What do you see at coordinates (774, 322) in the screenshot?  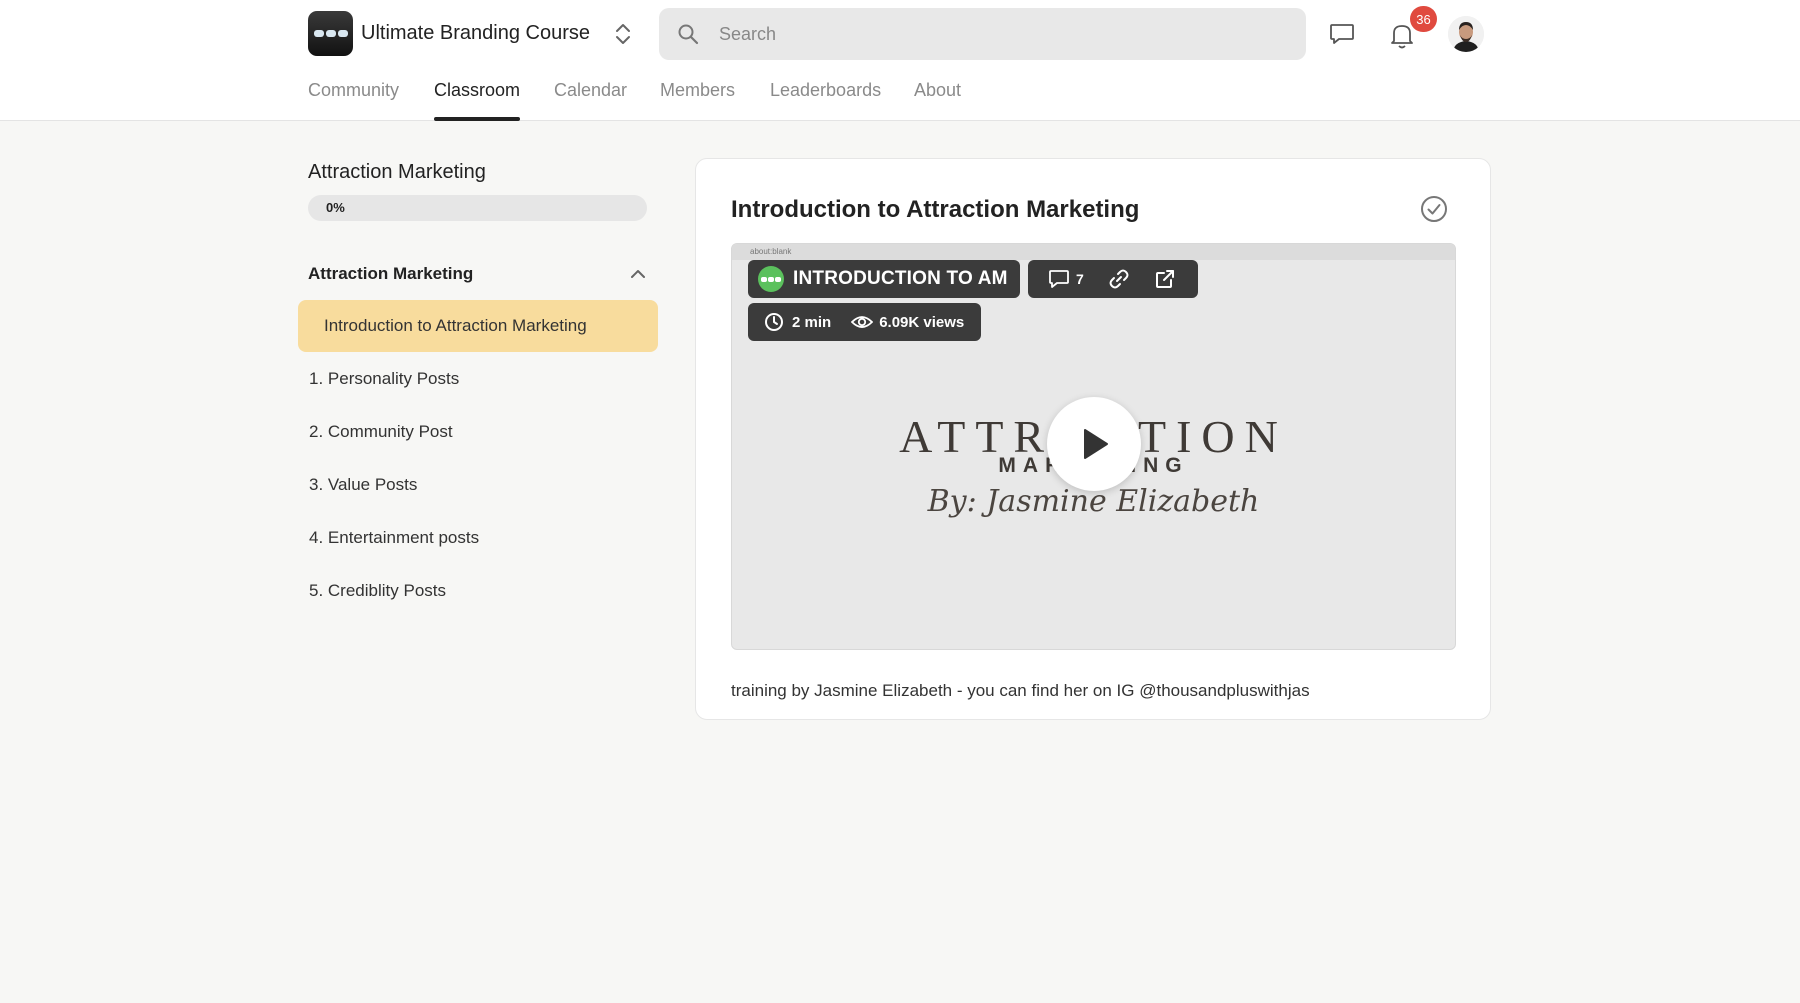 I see `clock-icon` at bounding box center [774, 322].